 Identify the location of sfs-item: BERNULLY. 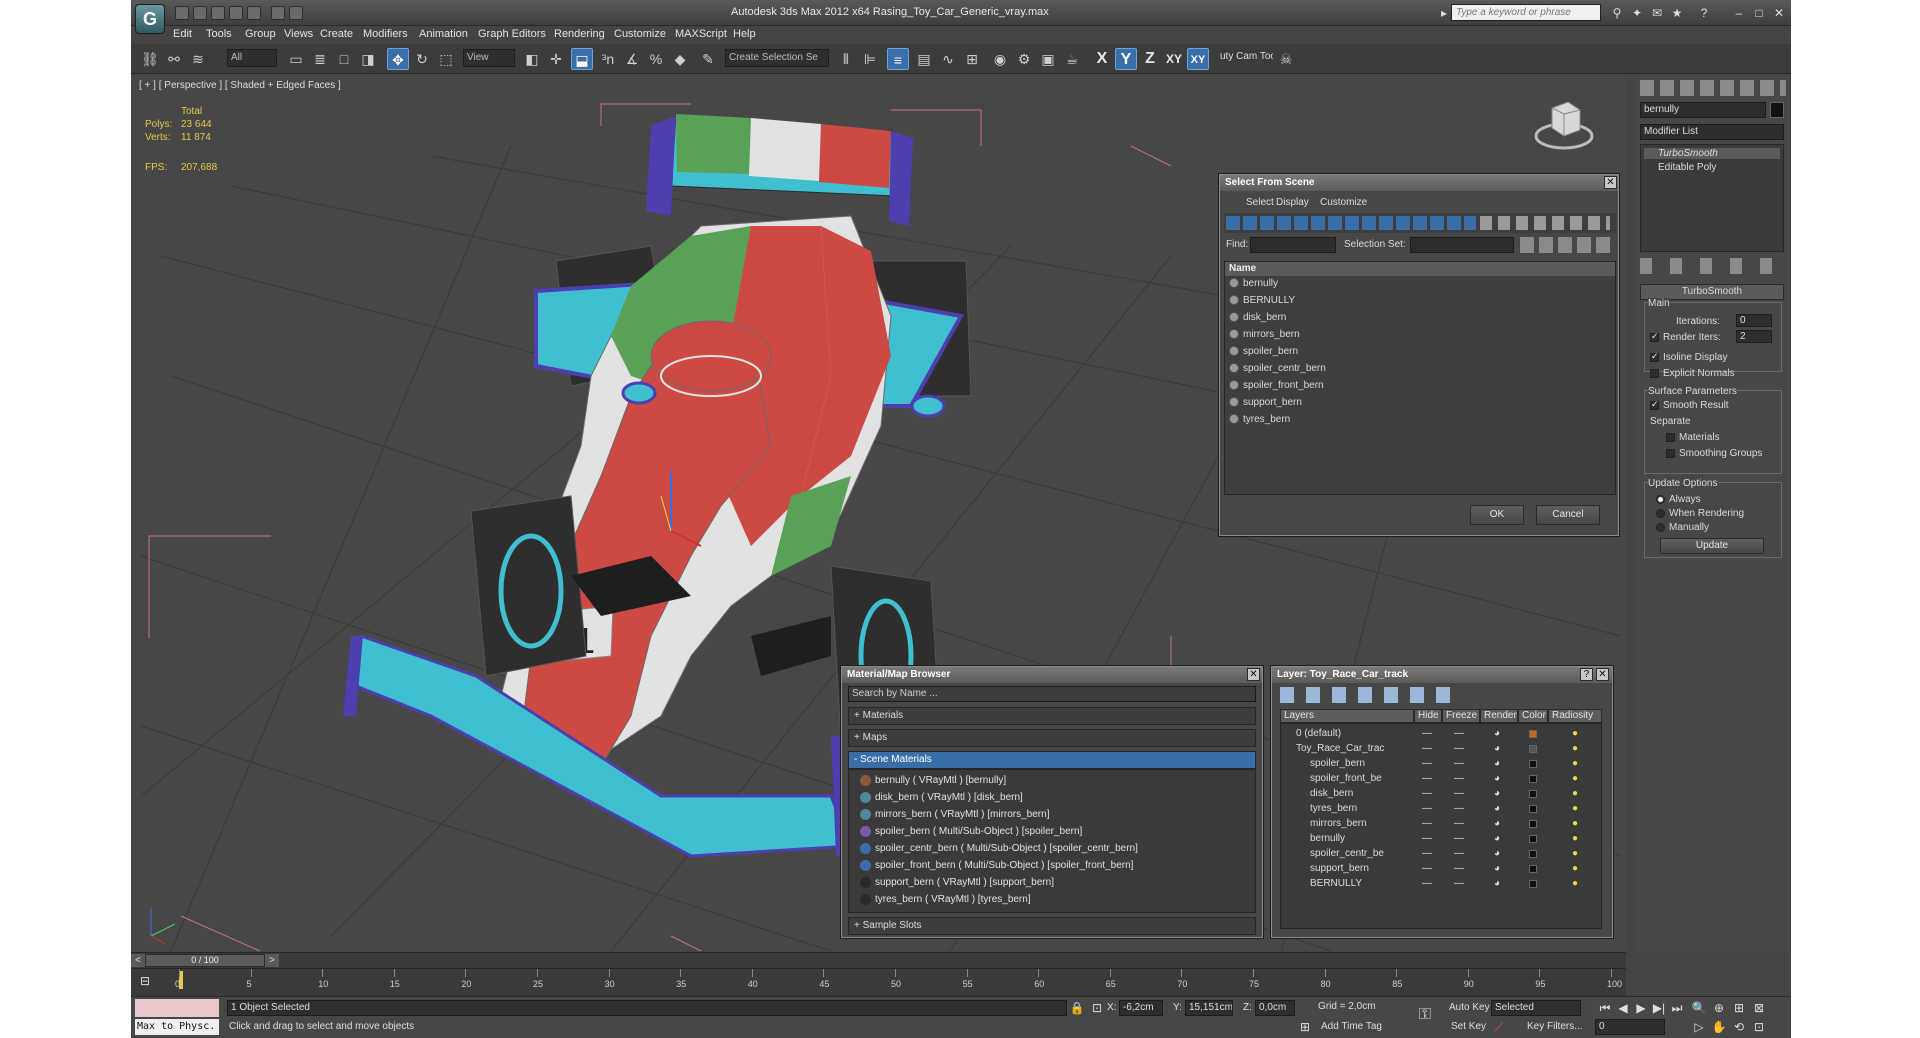
(1262, 301).